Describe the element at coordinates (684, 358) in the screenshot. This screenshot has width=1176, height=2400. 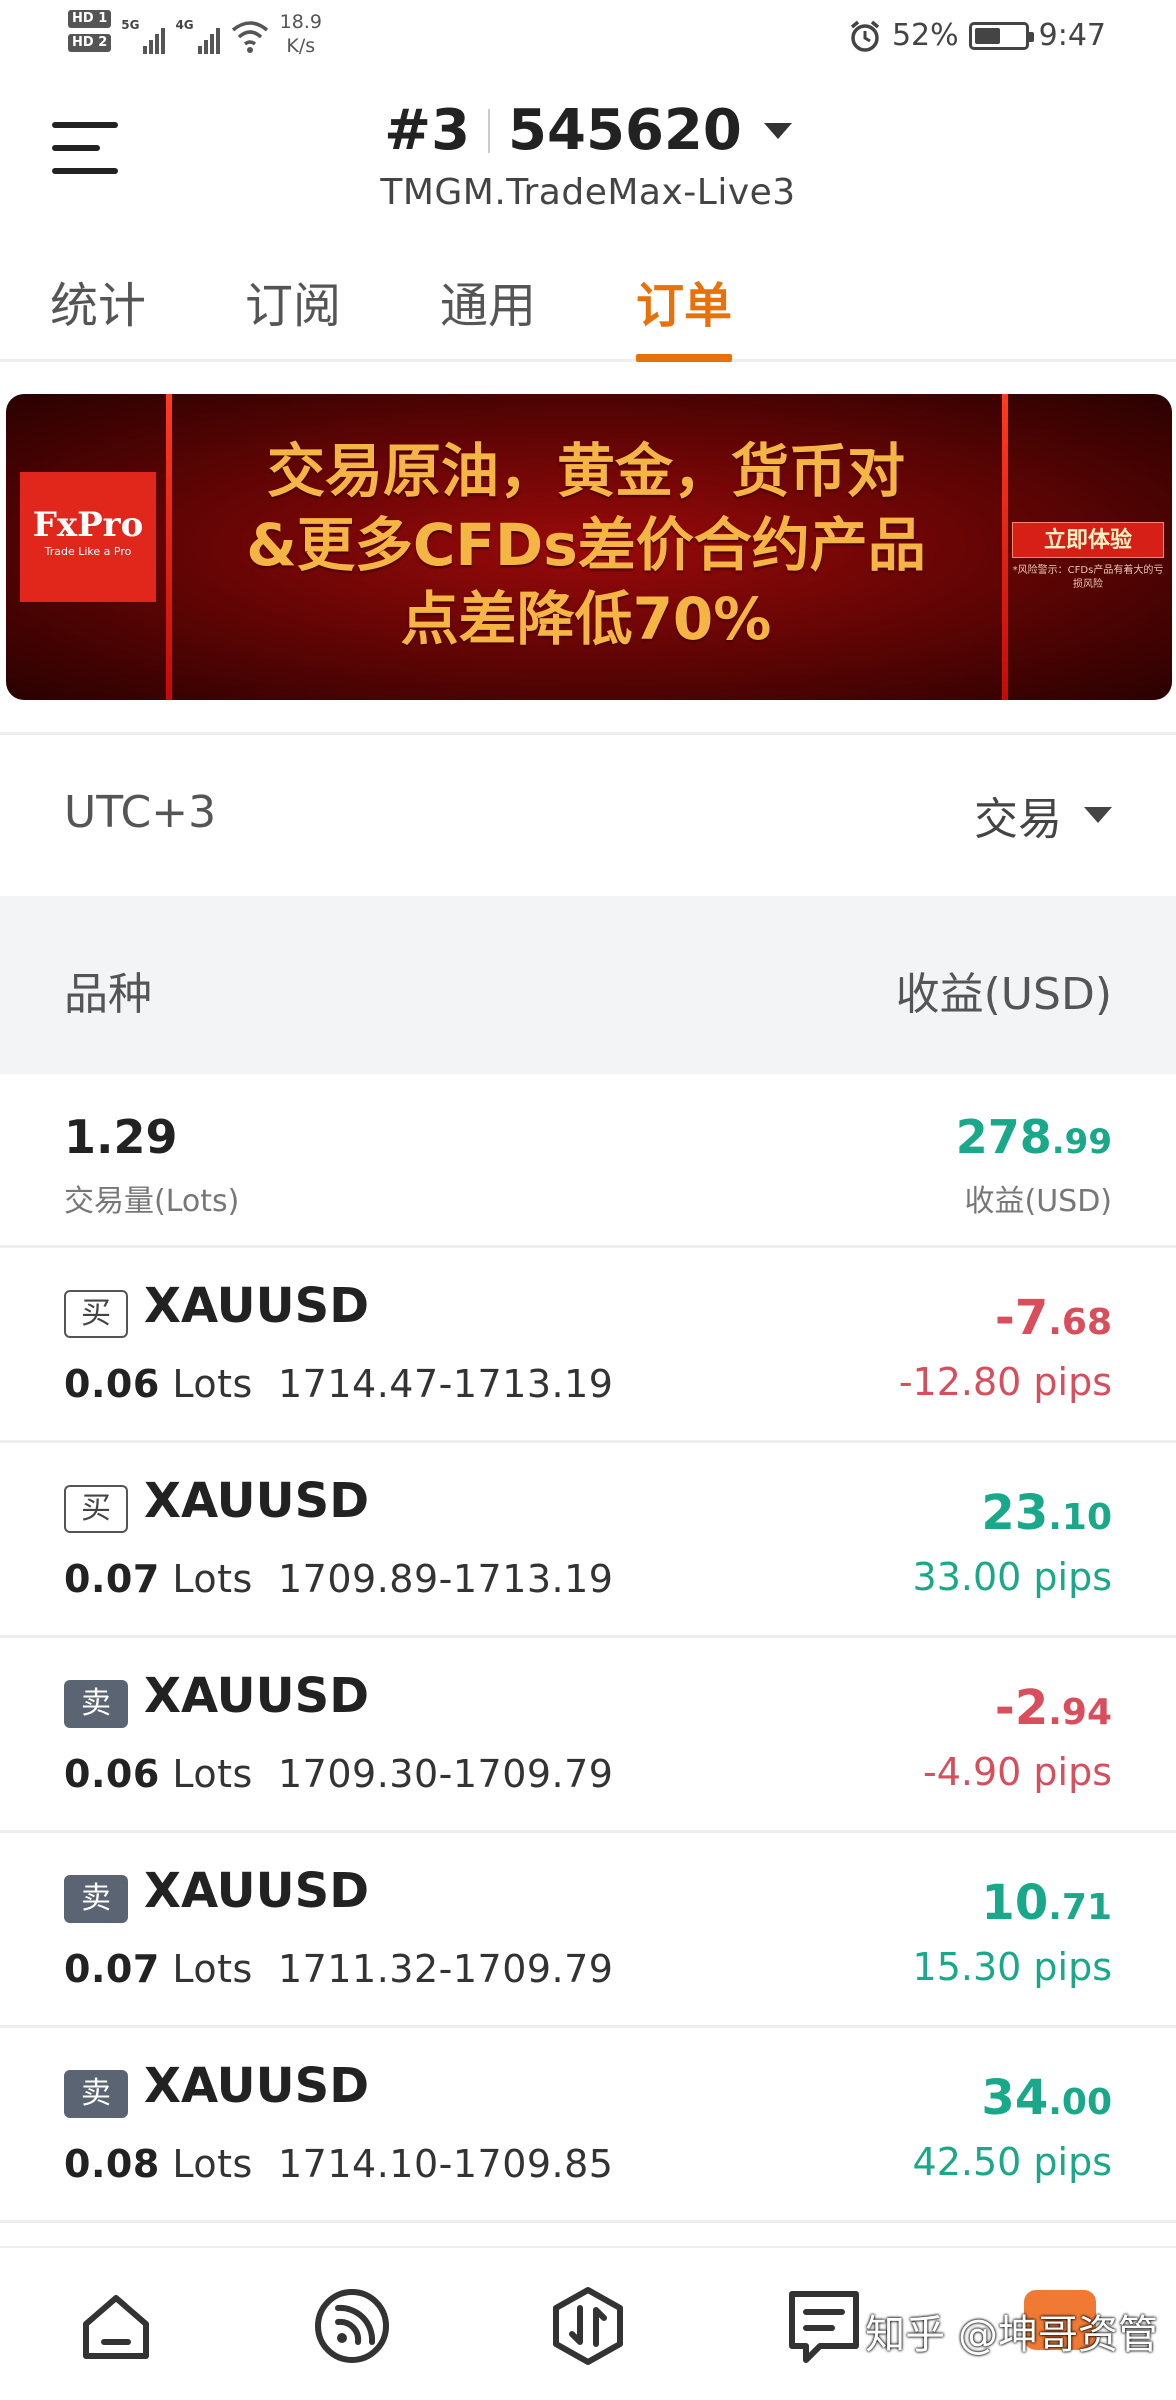
I see `tab-active-indicator` at that location.